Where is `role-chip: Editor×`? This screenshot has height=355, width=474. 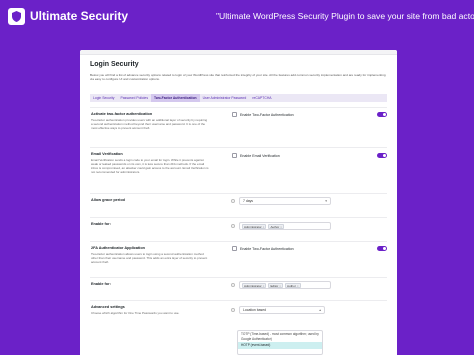
role-chip: Editor× is located at coordinates (276, 285).